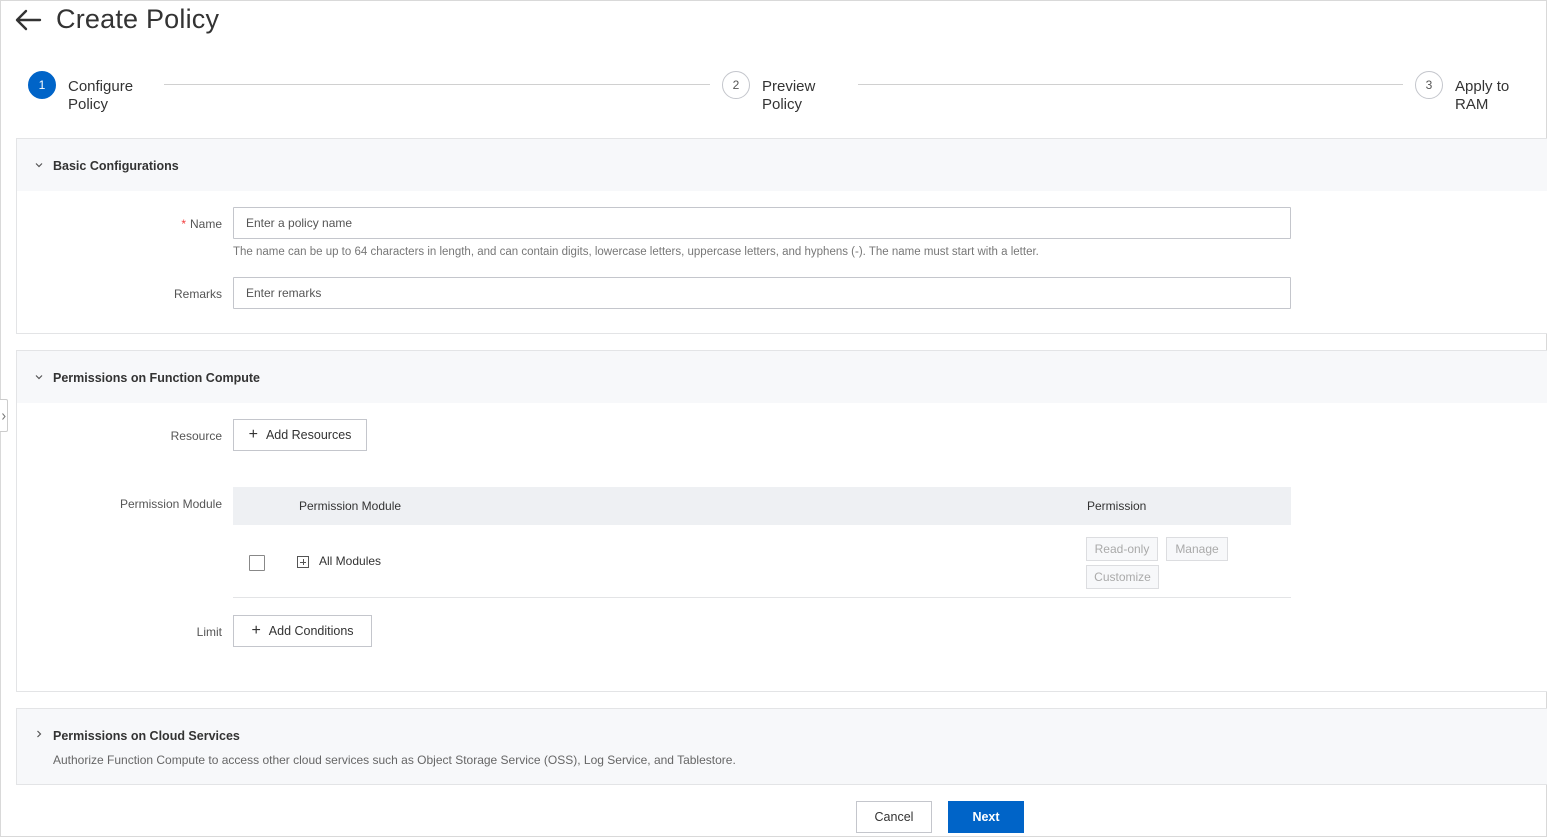 This screenshot has height=837, width=1547. I want to click on section-title: Basic Configurations, so click(116, 166).